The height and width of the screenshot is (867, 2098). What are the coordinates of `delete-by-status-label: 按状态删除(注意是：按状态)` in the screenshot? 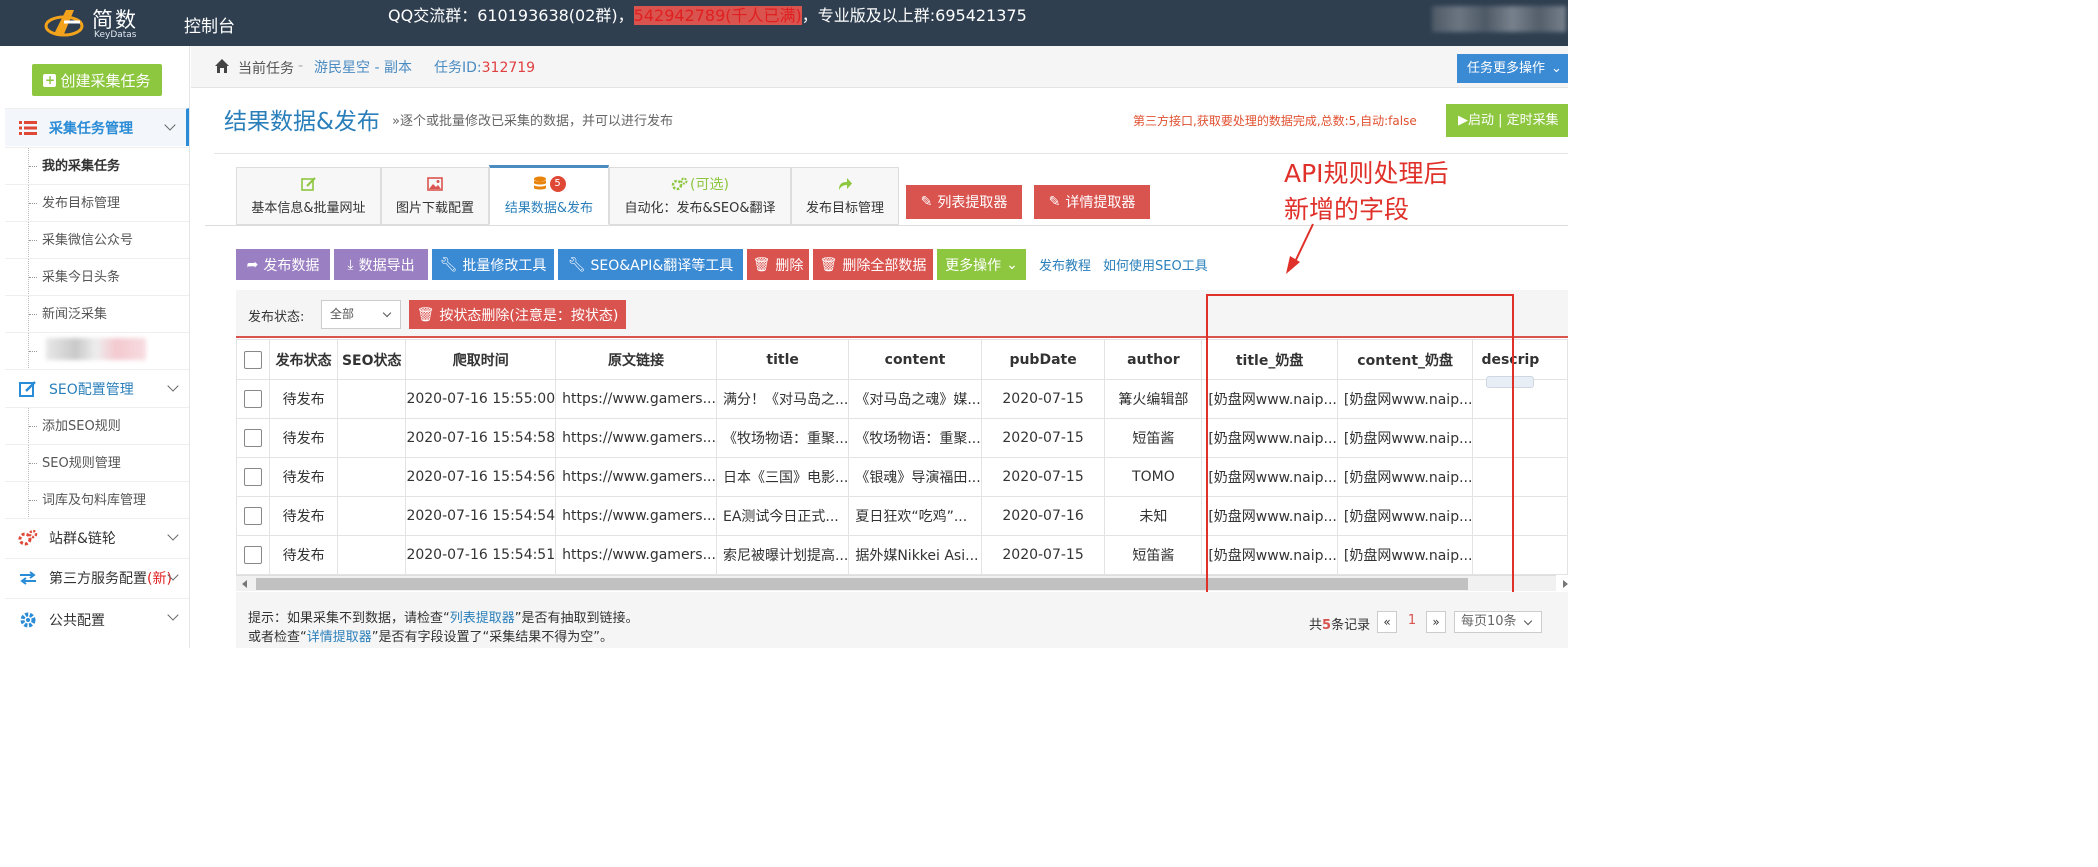 It's located at (529, 315).